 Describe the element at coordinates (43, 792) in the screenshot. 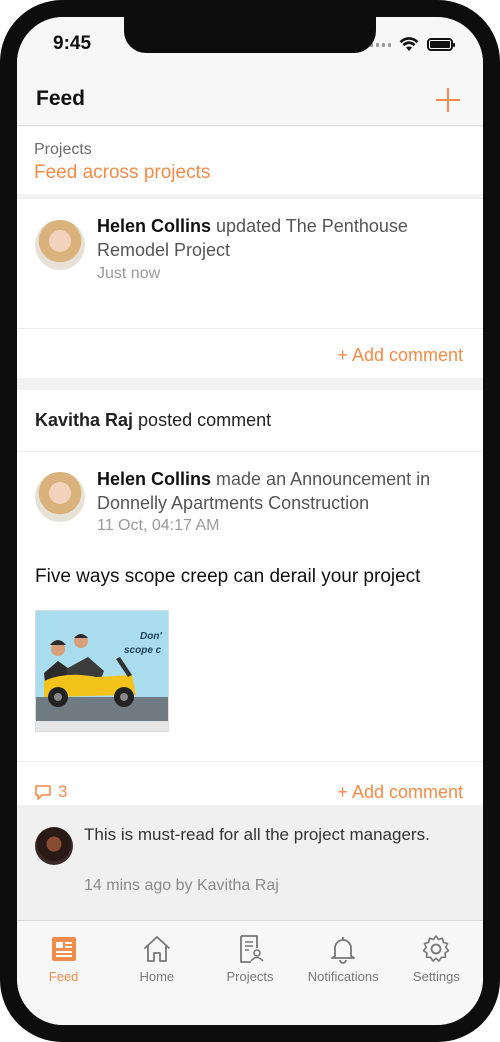

I see `comment-icon` at that location.